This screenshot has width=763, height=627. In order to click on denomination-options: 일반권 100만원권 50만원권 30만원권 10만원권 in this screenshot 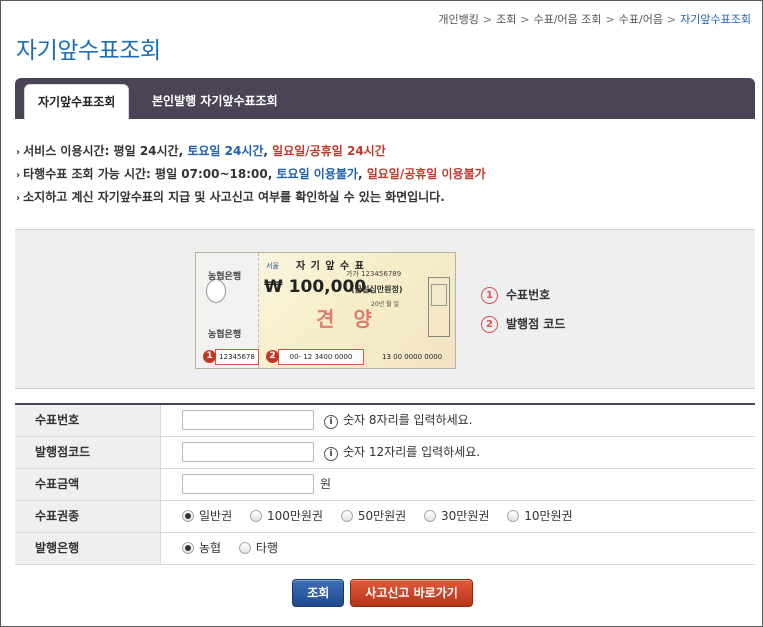, I will do `click(384, 516)`.